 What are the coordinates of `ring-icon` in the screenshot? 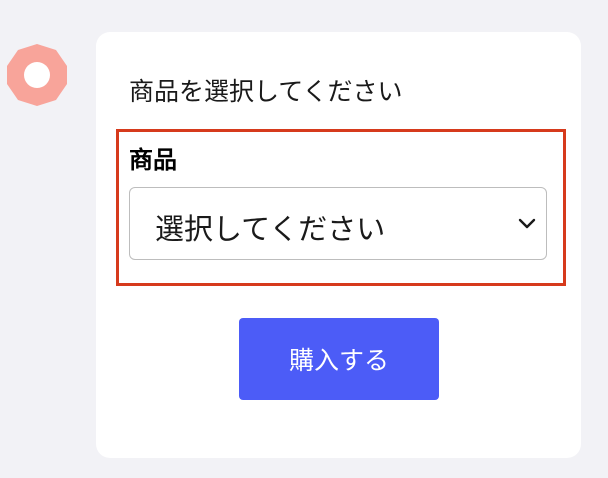 It's located at (37, 75).